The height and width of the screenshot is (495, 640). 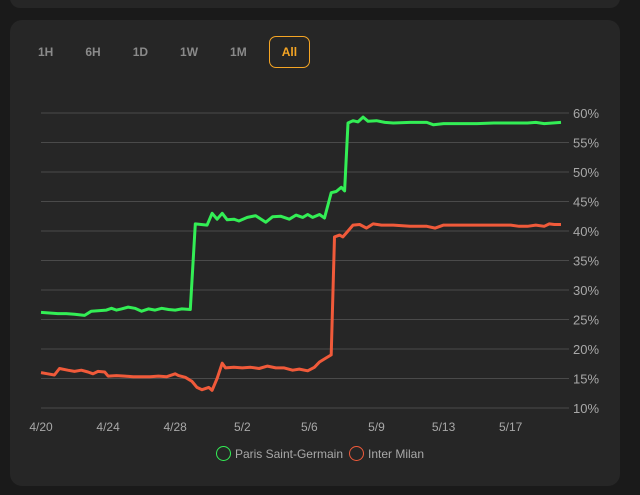 I want to click on y-tick-label: 25%, so click(x=586, y=320).